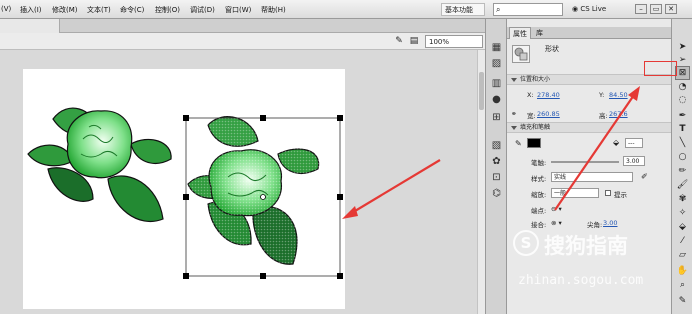  What do you see at coordinates (660, 68) in the screenshot?
I see `annotation-highlight-box` at bounding box center [660, 68].